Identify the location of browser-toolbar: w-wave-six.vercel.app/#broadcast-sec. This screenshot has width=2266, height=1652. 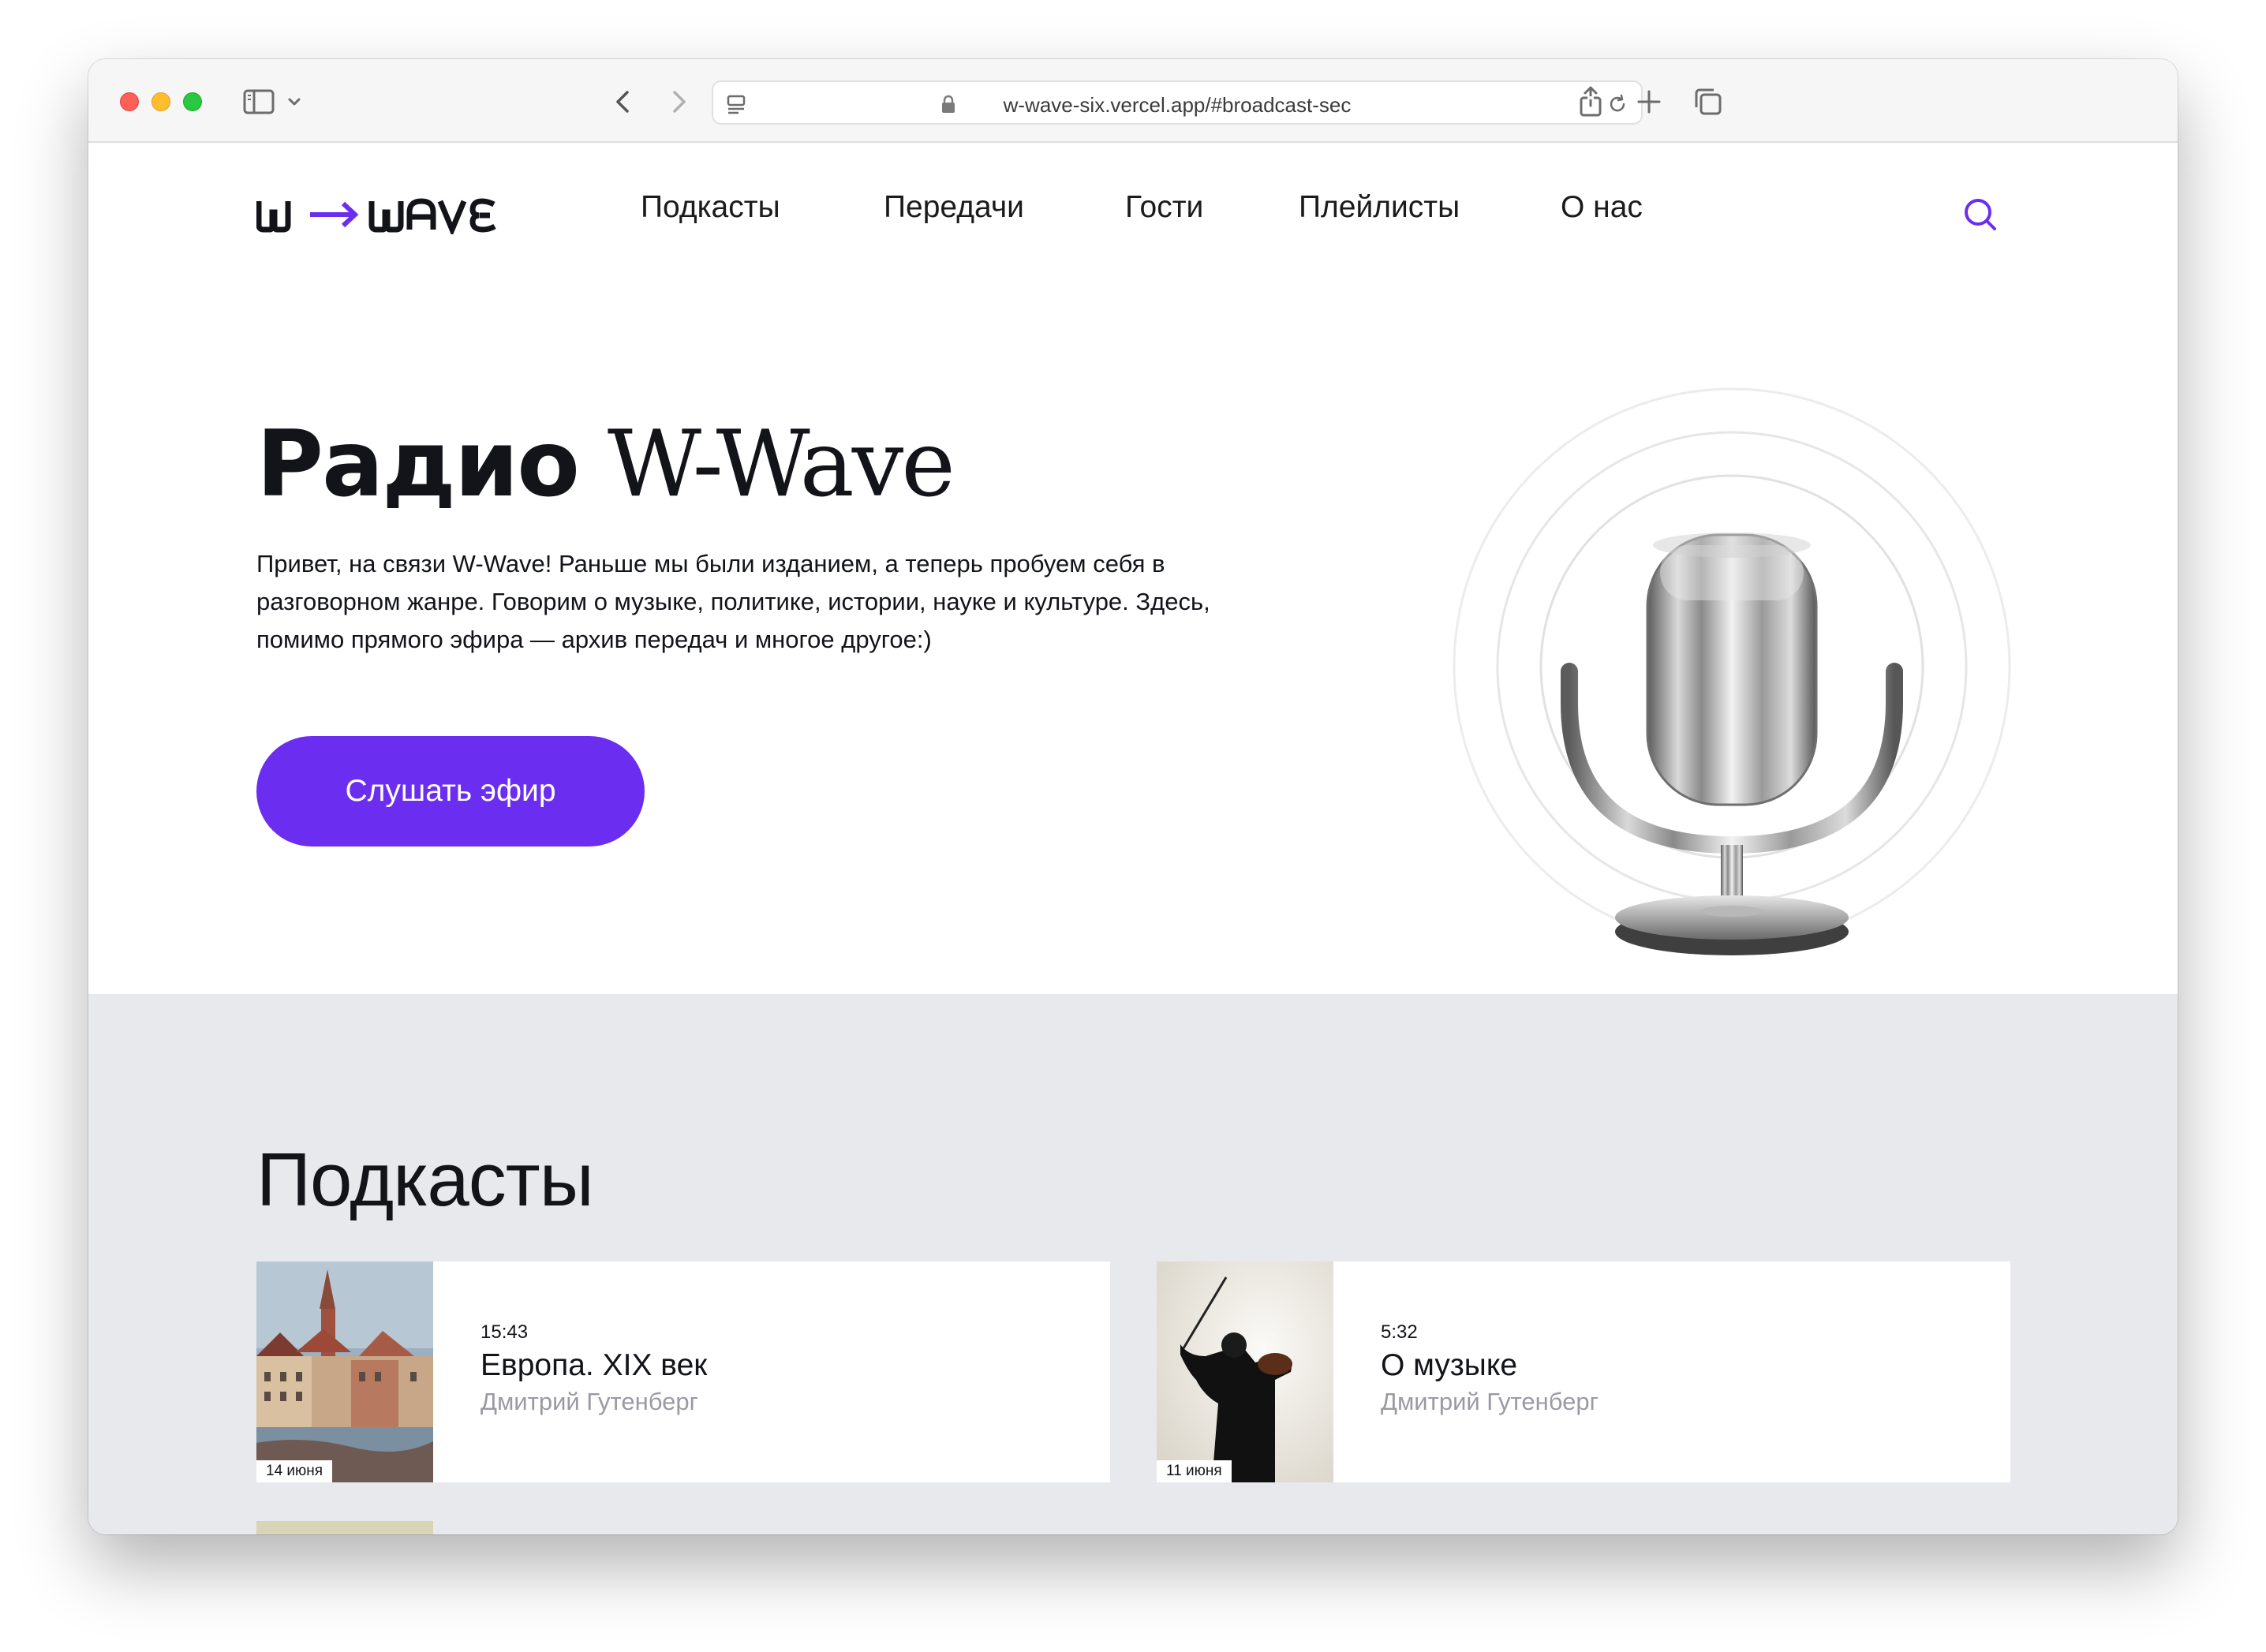
(1133, 101).